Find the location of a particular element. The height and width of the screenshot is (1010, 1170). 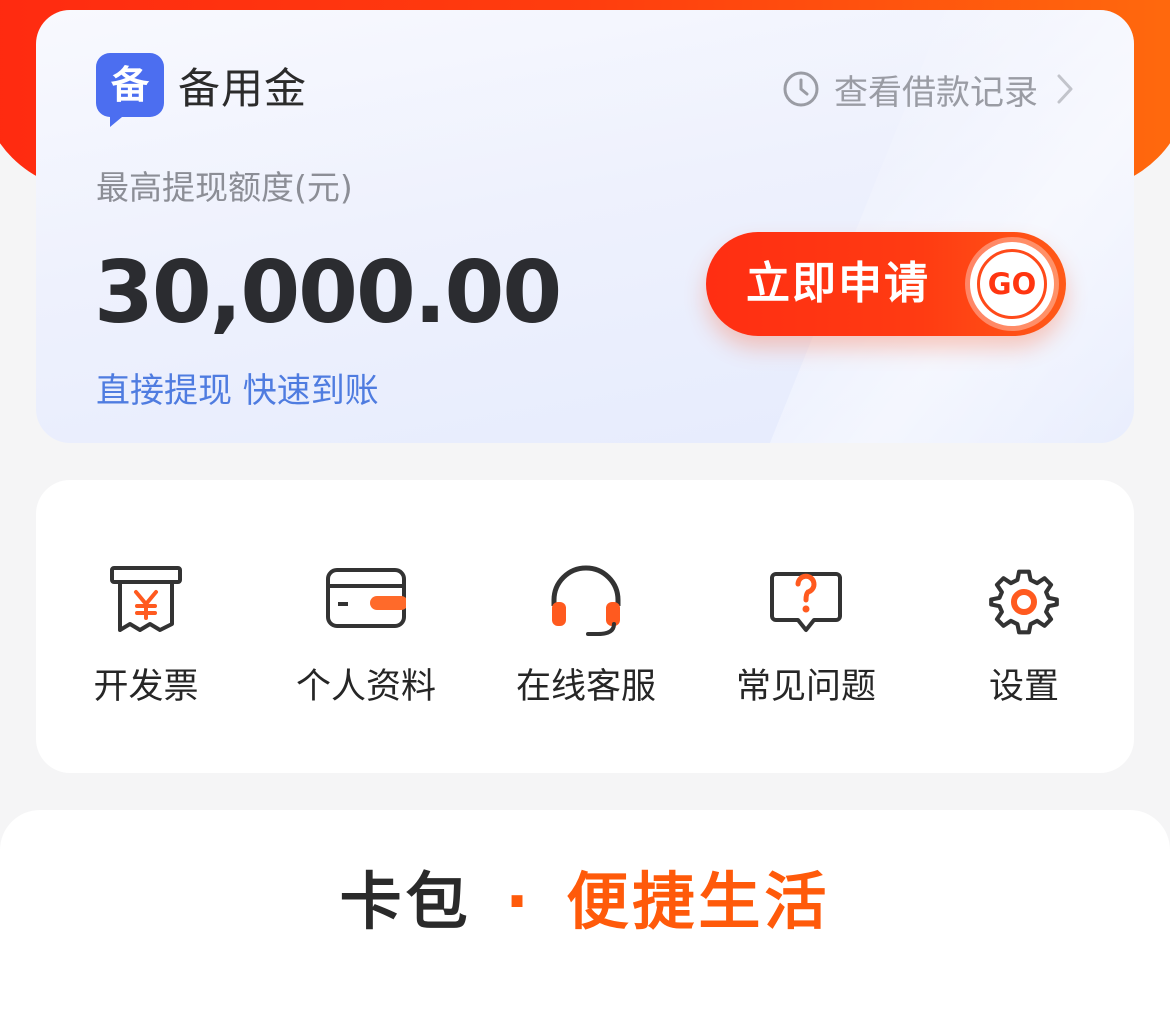

product-title: 备用金 is located at coordinates (243, 88).